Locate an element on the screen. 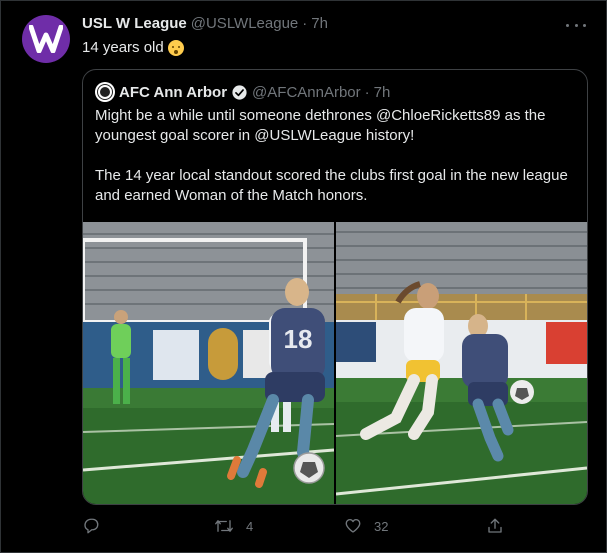 The image size is (607, 553). quoted-time: 7h is located at coordinates (382, 92).